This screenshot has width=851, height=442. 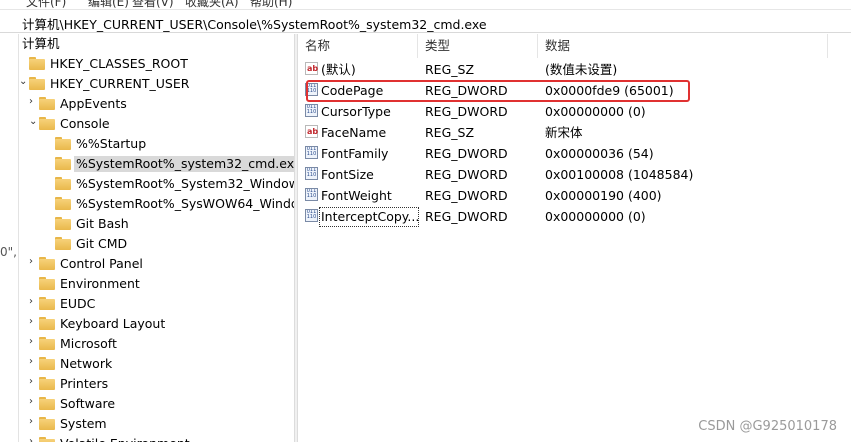 I want to click on tree-item-label: Console, so click(x=85, y=123).